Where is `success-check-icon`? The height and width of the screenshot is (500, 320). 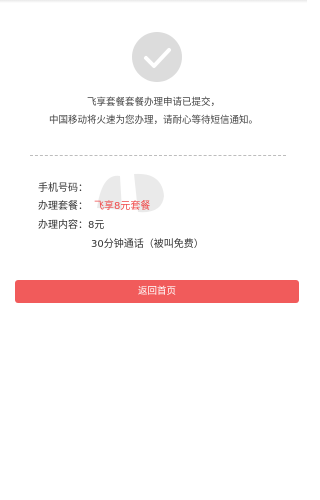 success-check-icon is located at coordinates (157, 57).